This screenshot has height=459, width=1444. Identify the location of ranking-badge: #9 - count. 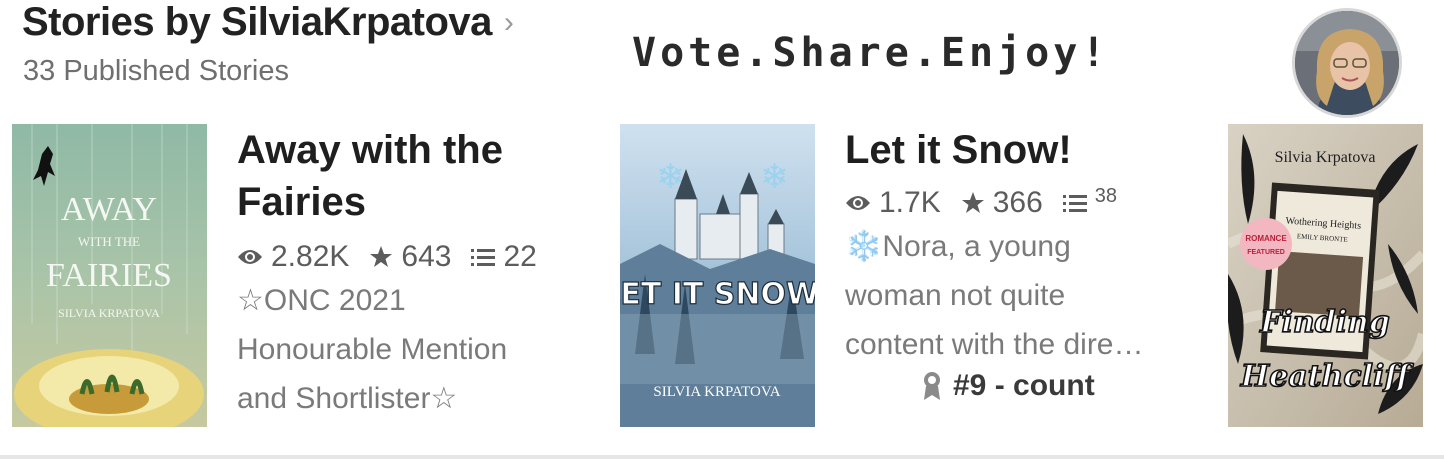
(1063, 386).